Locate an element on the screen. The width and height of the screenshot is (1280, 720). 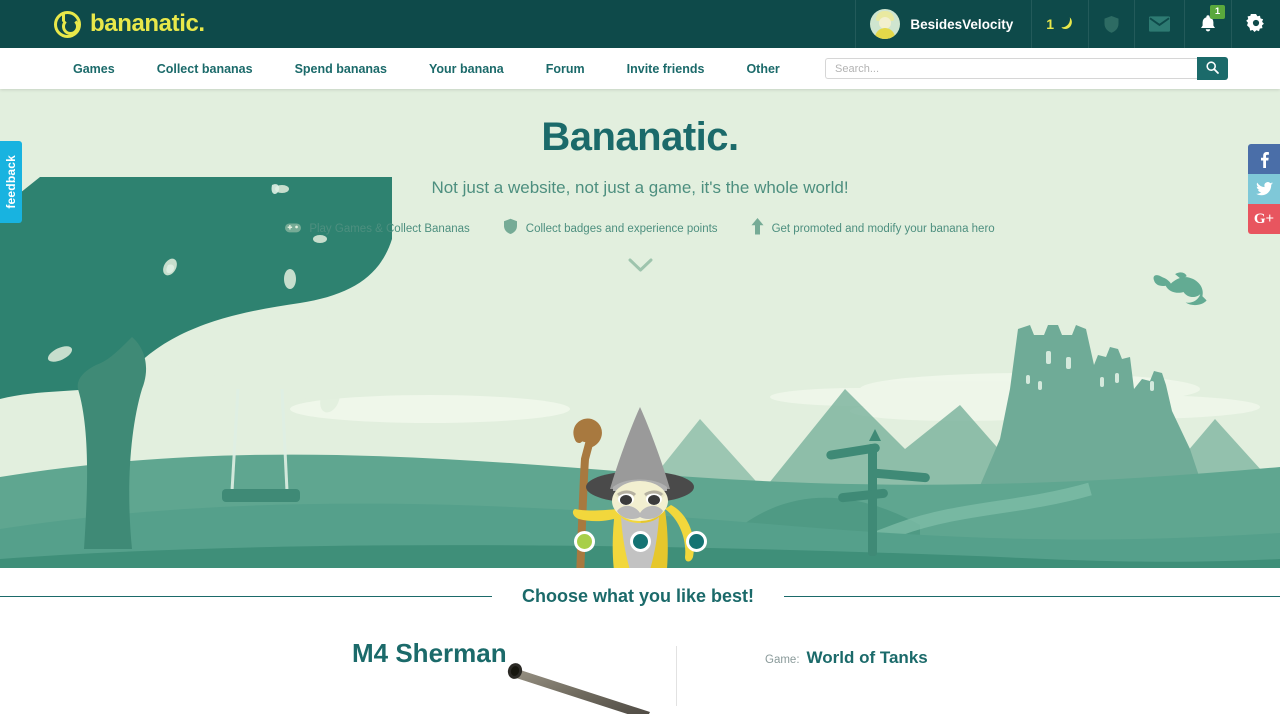
hero-feature-play-games: Play Games & Collect Bananas is located at coordinates (377, 229).